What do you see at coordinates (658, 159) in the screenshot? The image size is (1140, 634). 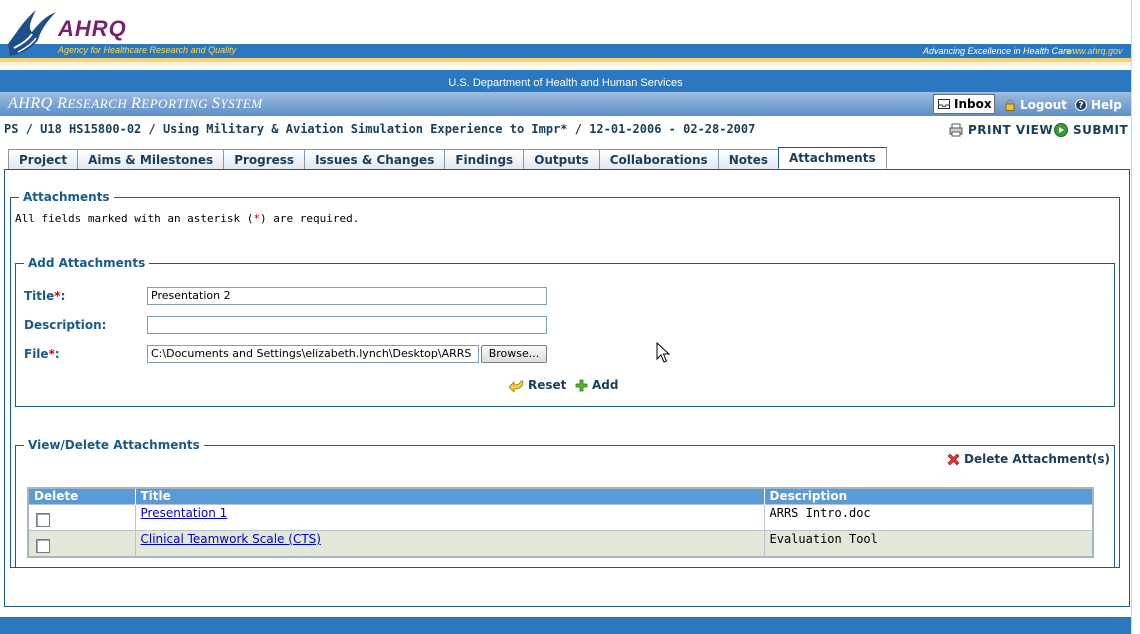 I see `tab-collaborations: Collaborations` at bounding box center [658, 159].